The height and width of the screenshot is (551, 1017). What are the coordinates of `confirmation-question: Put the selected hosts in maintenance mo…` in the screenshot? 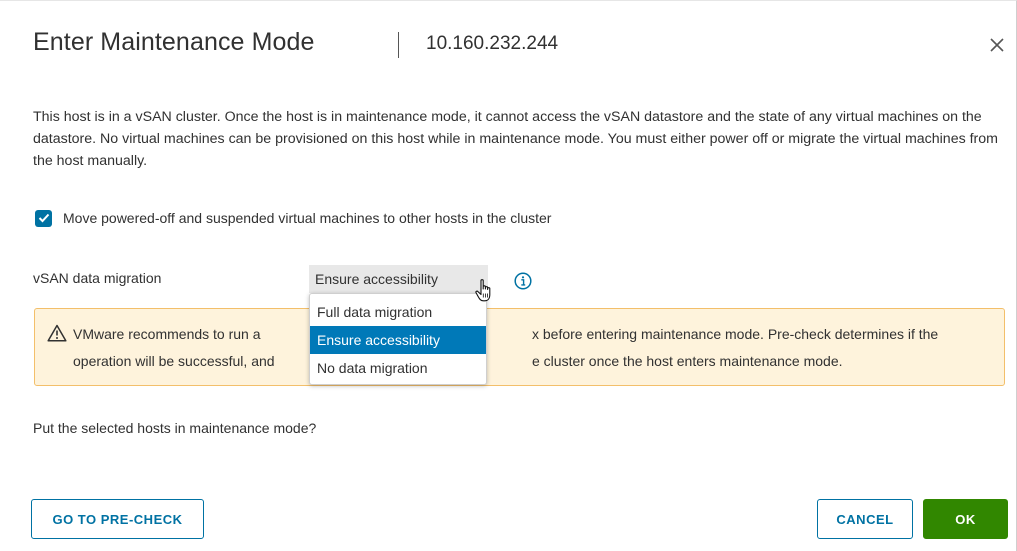 It's located at (175, 428).